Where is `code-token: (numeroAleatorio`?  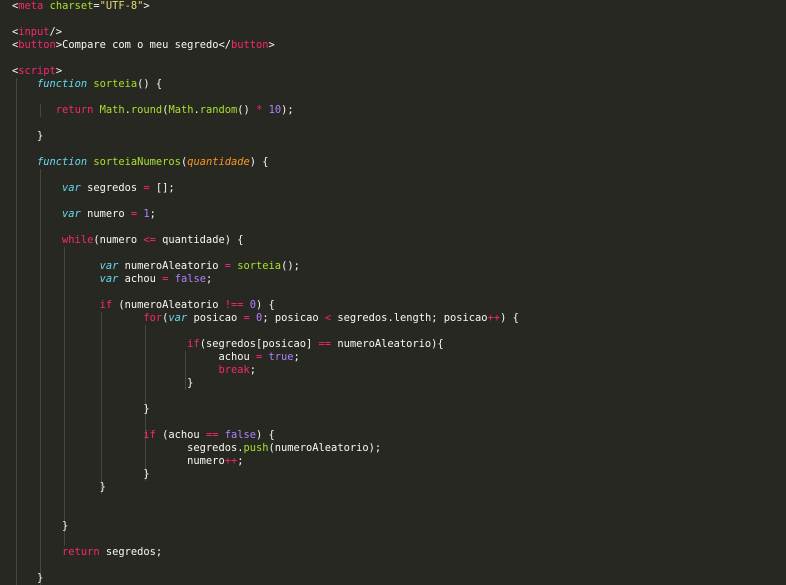 code-token: (numeroAleatorio is located at coordinates (168, 305).